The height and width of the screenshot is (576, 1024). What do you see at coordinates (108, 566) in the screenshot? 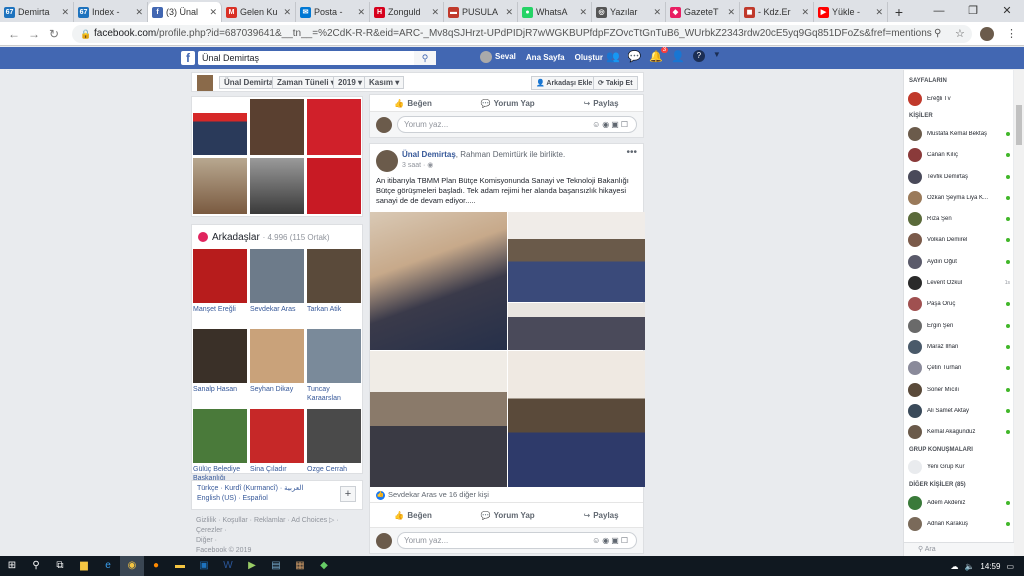
I see `edge-icon: e` at bounding box center [108, 566].